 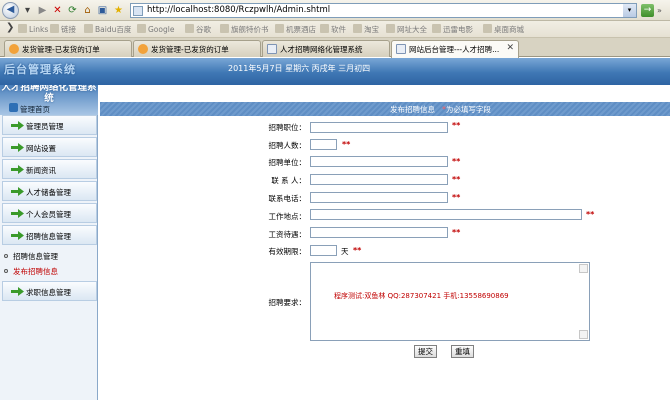 I want to click on bookmark-item: 谷歌, so click(x=198, y=29).